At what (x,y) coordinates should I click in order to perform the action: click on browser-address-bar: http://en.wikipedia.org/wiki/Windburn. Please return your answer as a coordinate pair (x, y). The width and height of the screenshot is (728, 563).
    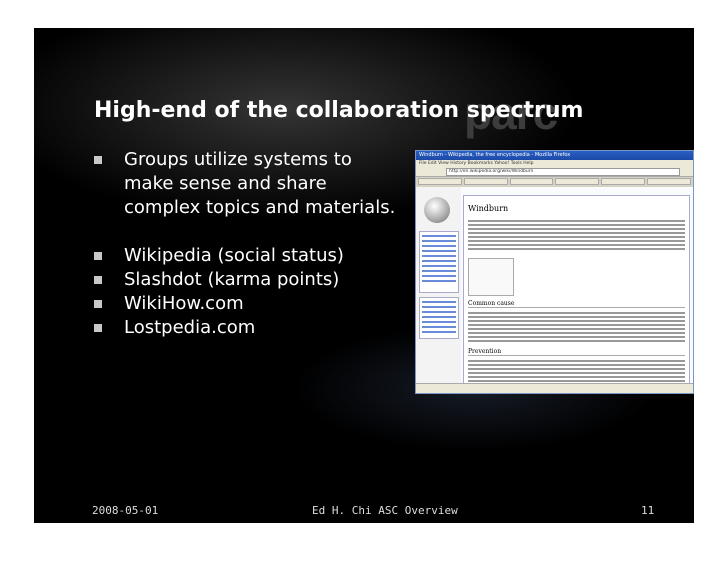
    Looking at the image, I should click on (554, 172).